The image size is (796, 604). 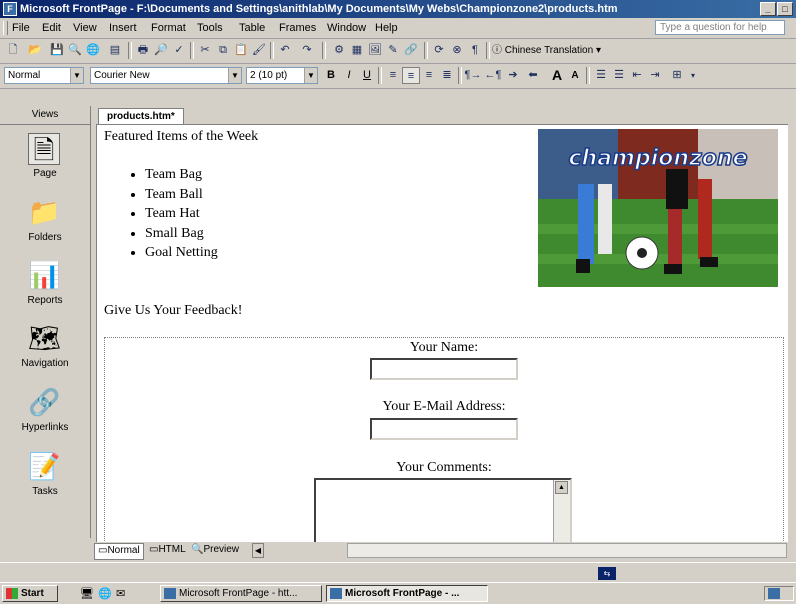 What do you see at coordinates (223, 50) in the screenshot?
I see `copy-icon: ⧉` at bounding box center [223, 50].